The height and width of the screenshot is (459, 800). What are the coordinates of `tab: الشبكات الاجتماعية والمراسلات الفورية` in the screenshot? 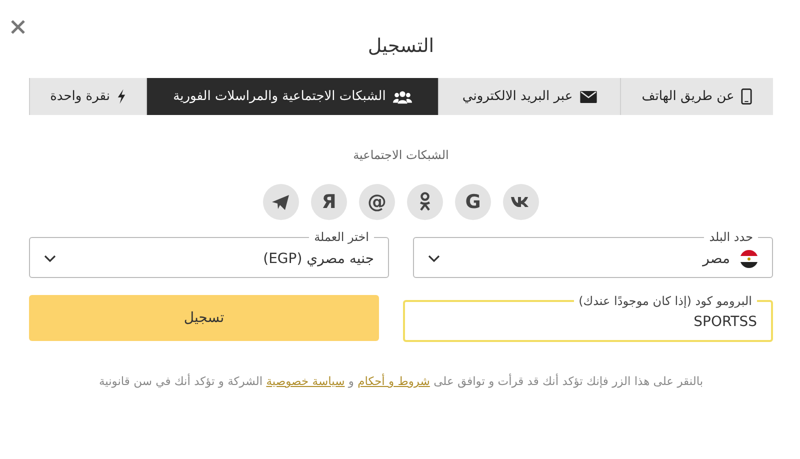 It's located at (292, 96).